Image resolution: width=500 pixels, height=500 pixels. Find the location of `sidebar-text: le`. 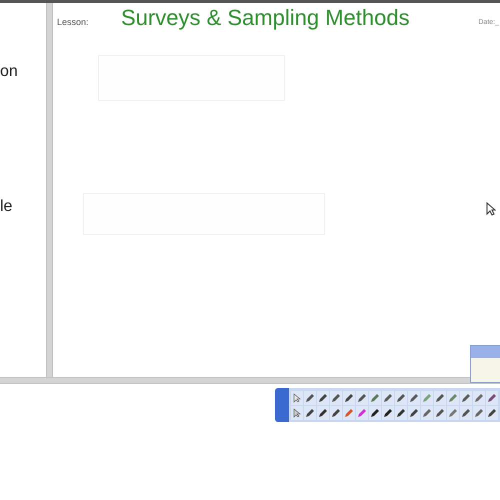

sidebar-text: le is located at coordinates (6, 207).